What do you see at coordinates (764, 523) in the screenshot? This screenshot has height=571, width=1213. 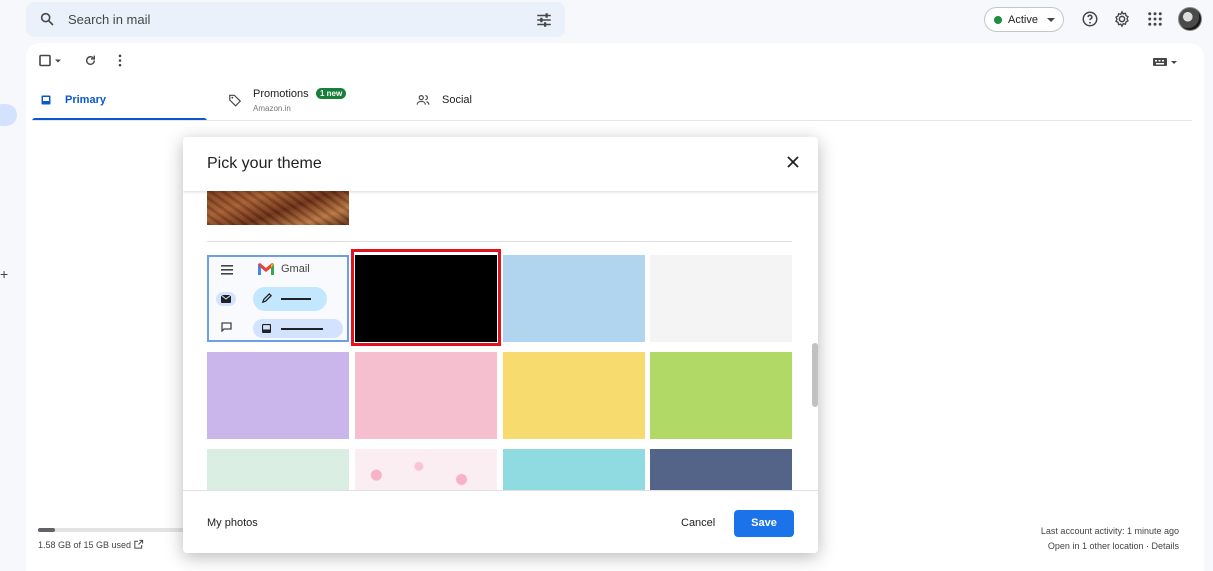 I see `save-button: Save` at bounding box center [764, 523].